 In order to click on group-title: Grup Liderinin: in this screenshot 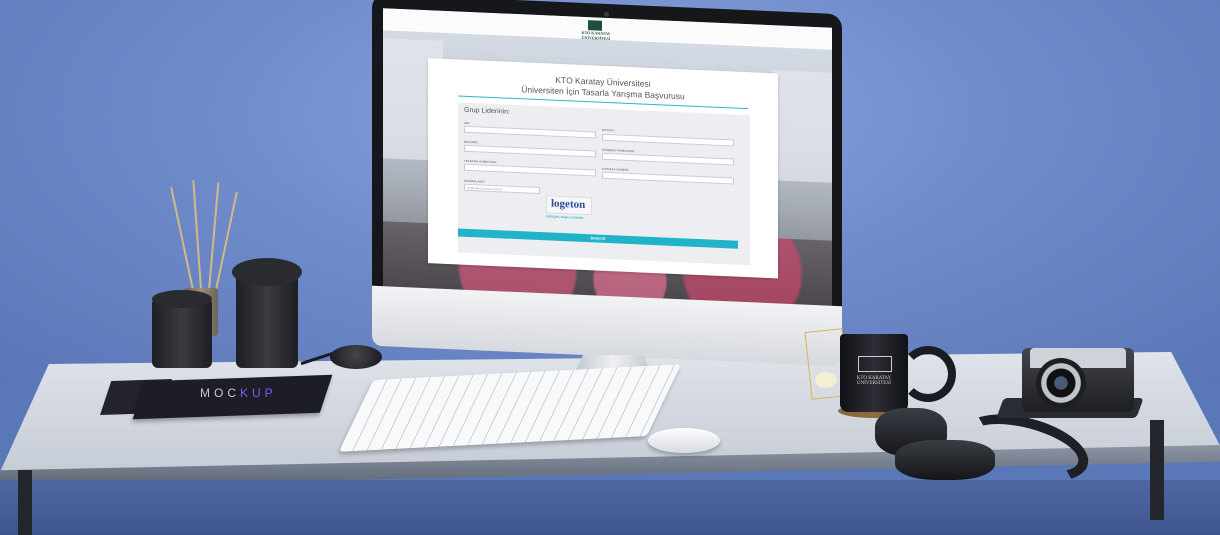, I will do `click(487, 111)`.